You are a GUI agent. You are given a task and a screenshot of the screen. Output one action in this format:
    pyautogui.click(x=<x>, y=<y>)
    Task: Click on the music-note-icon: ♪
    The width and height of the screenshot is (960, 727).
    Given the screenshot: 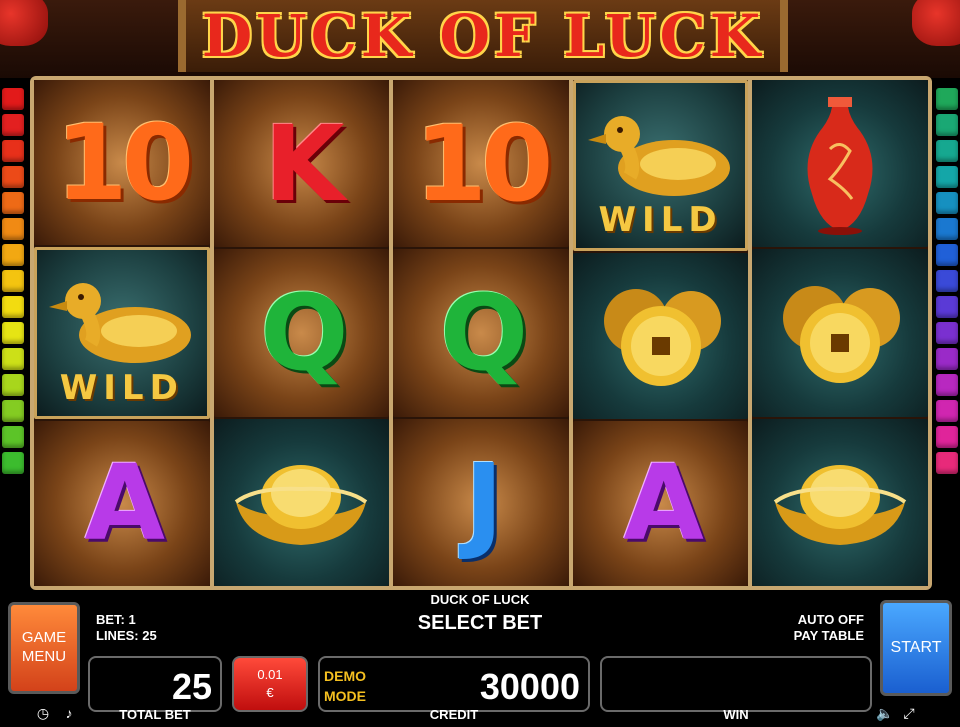 What is the action you would take?
    pyautogui.click(x=69, y=713)
    